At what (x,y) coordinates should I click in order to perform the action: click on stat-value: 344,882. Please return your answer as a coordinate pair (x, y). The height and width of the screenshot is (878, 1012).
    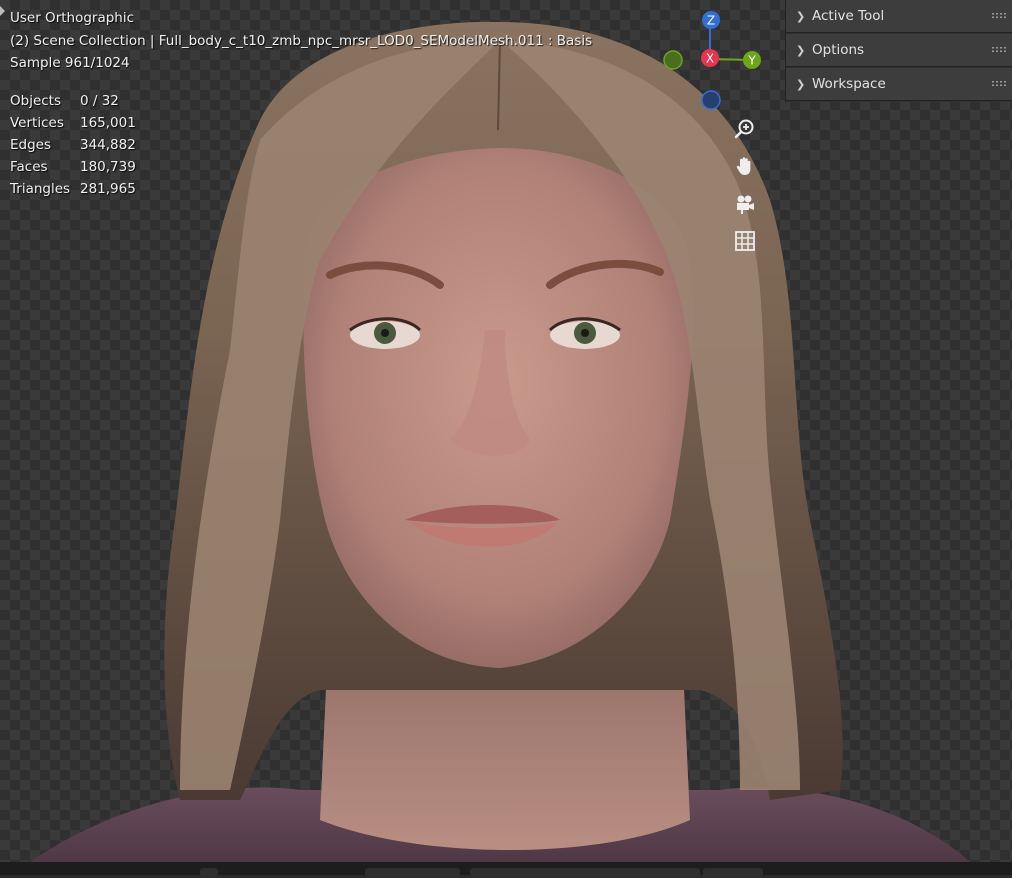
    Looking at the image, I should click on (108, 145).